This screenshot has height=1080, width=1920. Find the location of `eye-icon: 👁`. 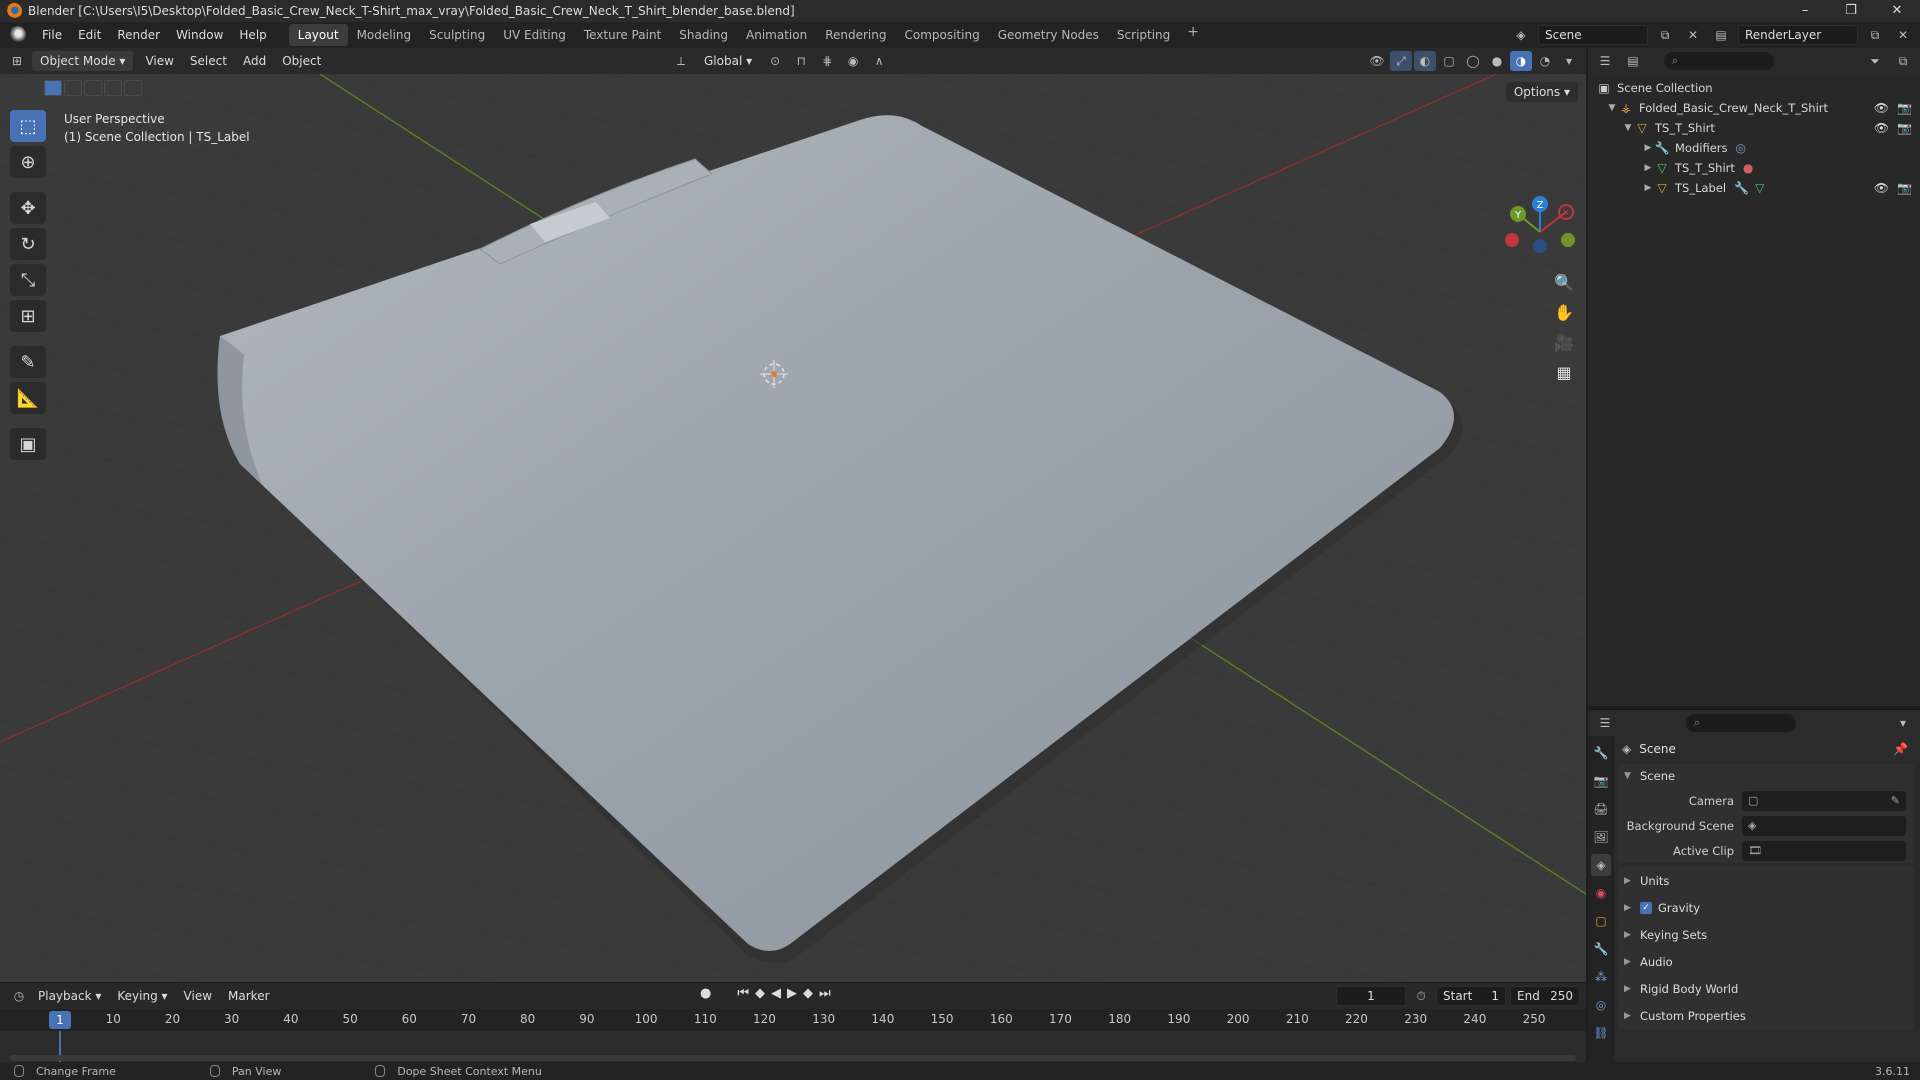

eye-icon: 👁 is located at coordinates (1881, 108).